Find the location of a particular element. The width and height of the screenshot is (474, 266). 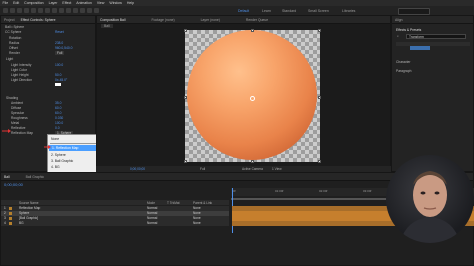

hand-tool-icon is located at coordinates (19, 10).